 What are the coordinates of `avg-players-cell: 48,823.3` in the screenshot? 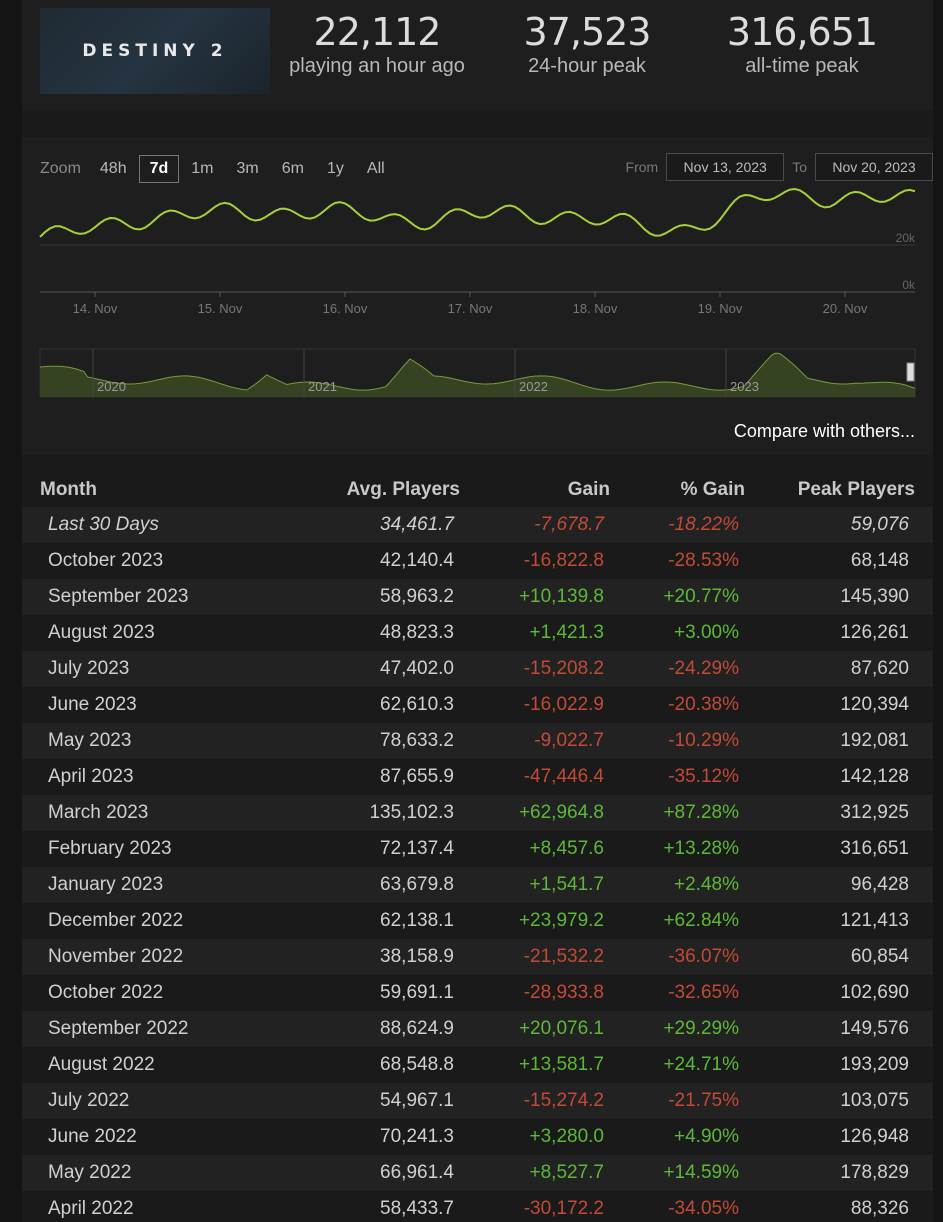 It's located at (417, 632).